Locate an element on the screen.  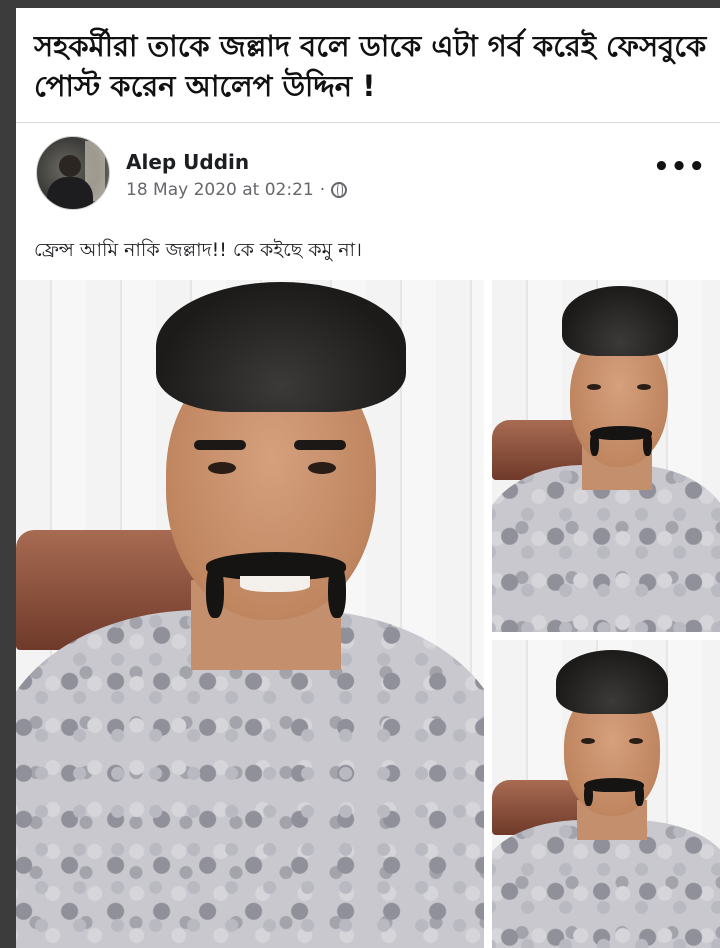
more-options-button: ••• is located at coordinates (679, 167).